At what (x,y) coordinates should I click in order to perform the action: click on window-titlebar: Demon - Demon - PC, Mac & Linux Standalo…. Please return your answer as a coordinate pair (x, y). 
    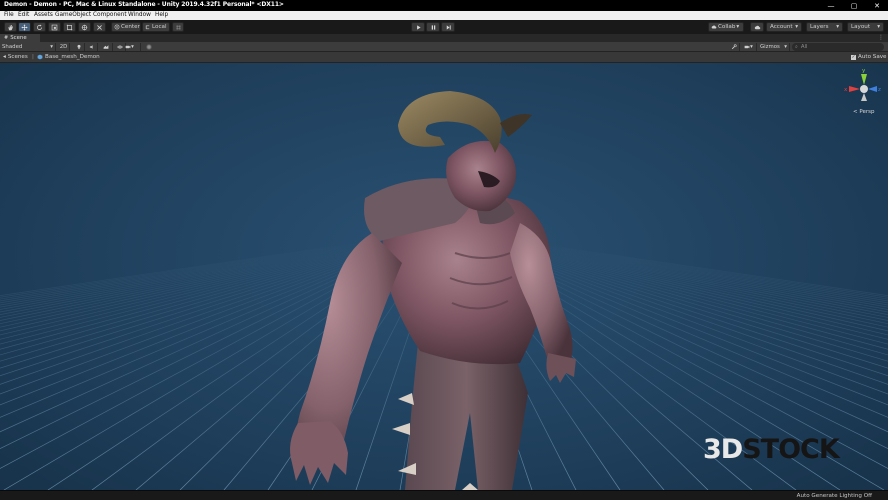
    Looking at the image, I should click on (444, 5).